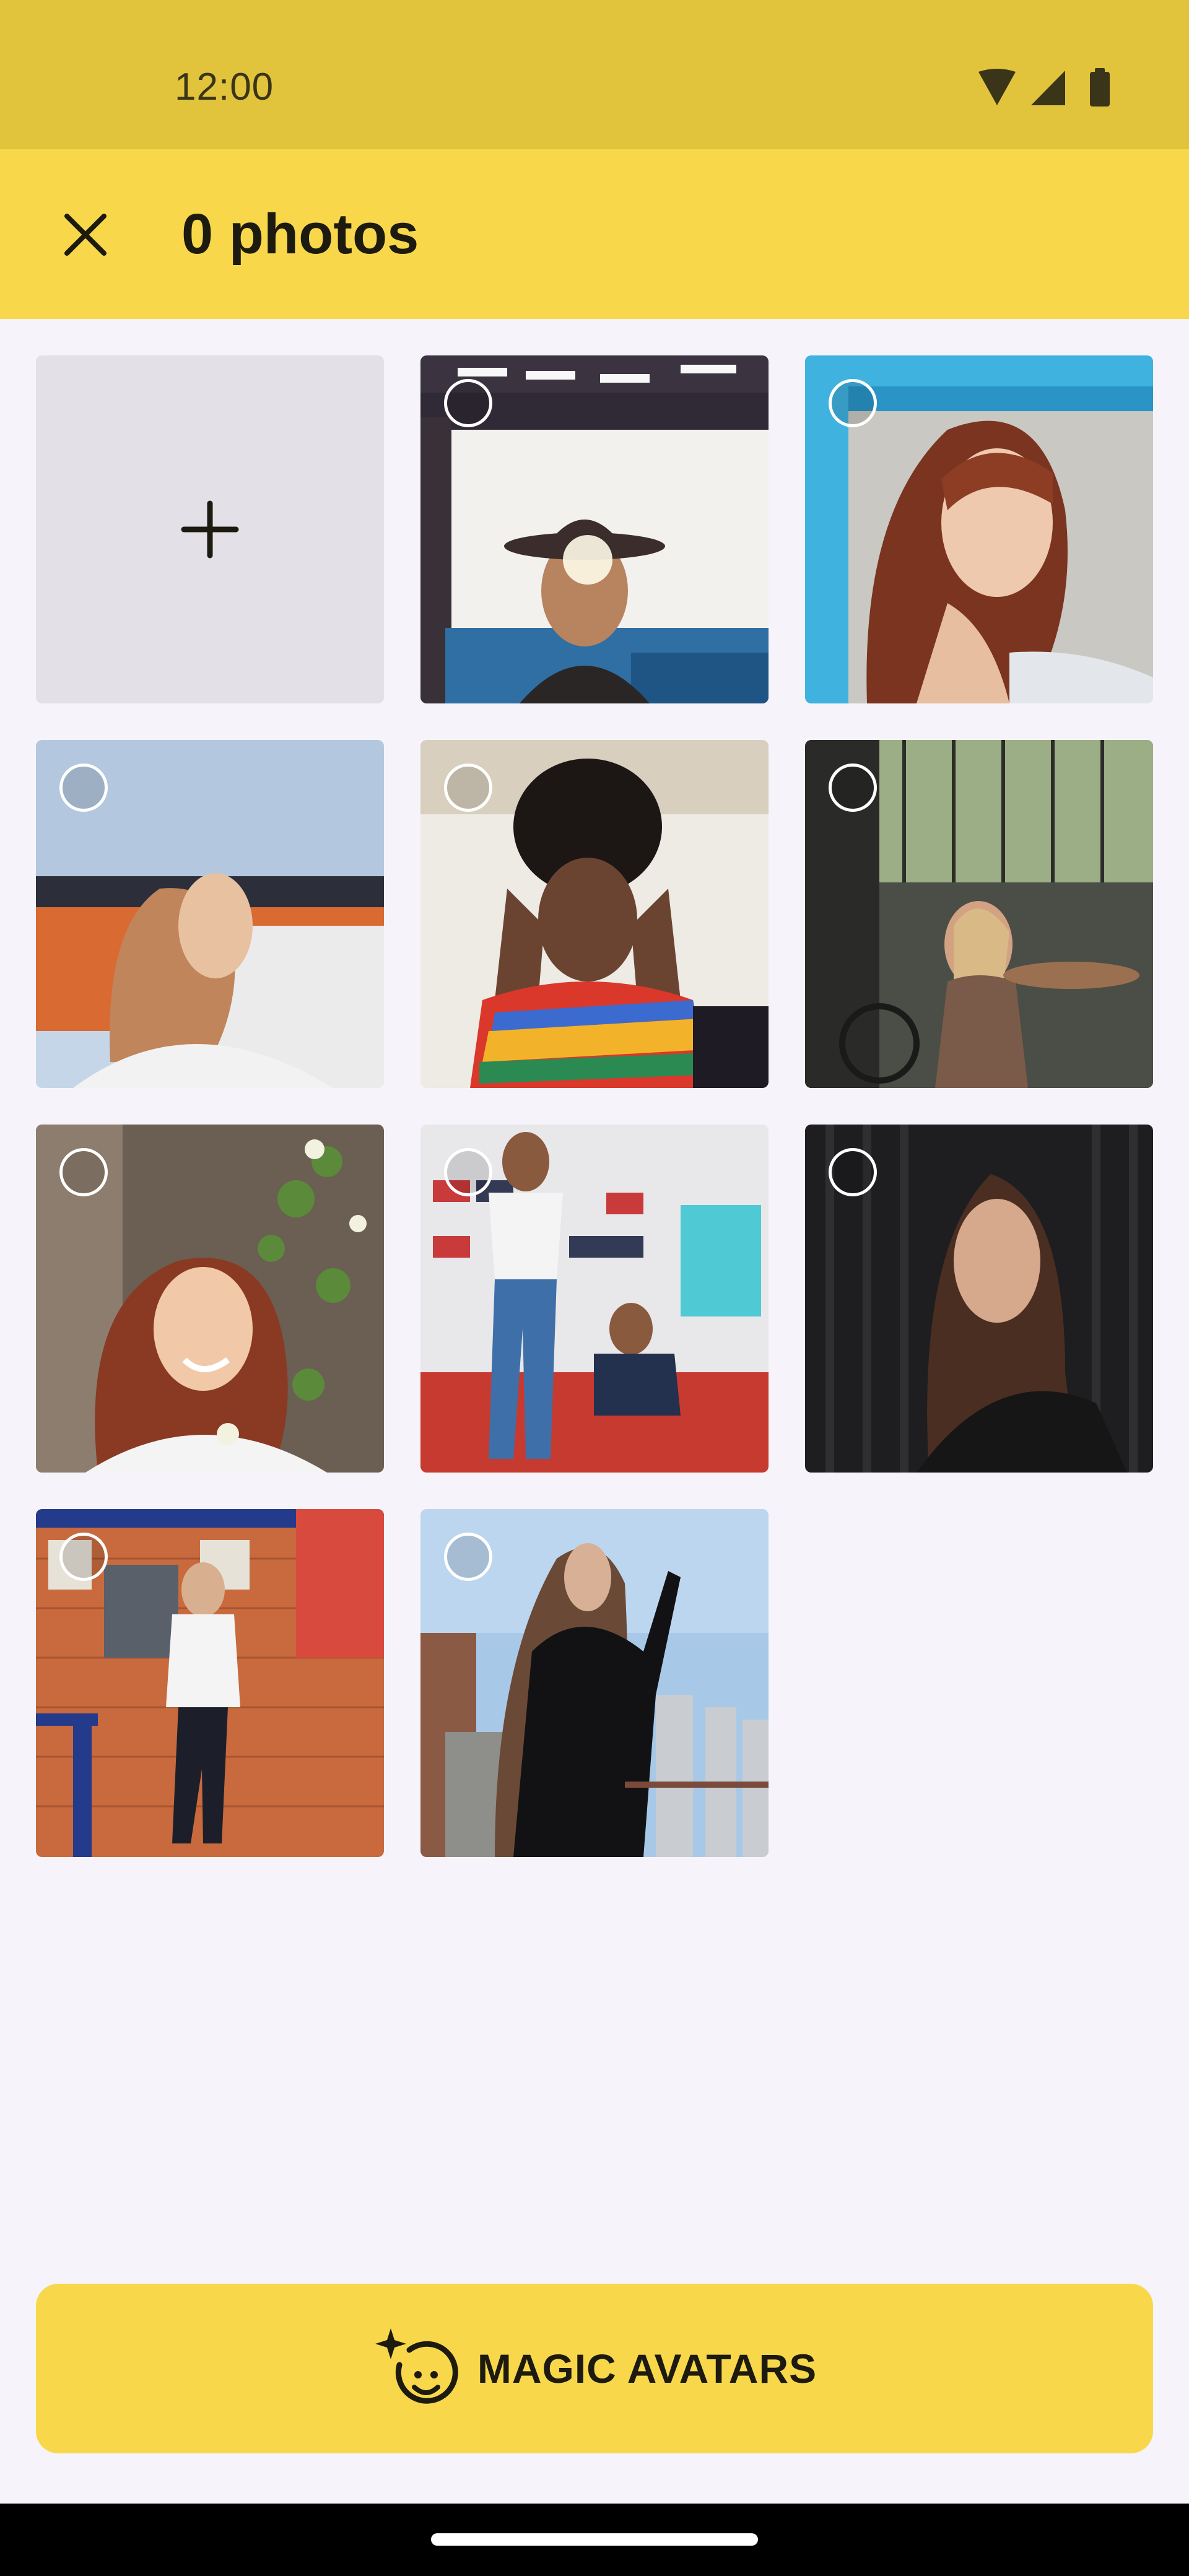 Image resolution: width=1189 pixels, height=2576 pixels. I want to click on page-title: 0 photos, so click(300, 234).